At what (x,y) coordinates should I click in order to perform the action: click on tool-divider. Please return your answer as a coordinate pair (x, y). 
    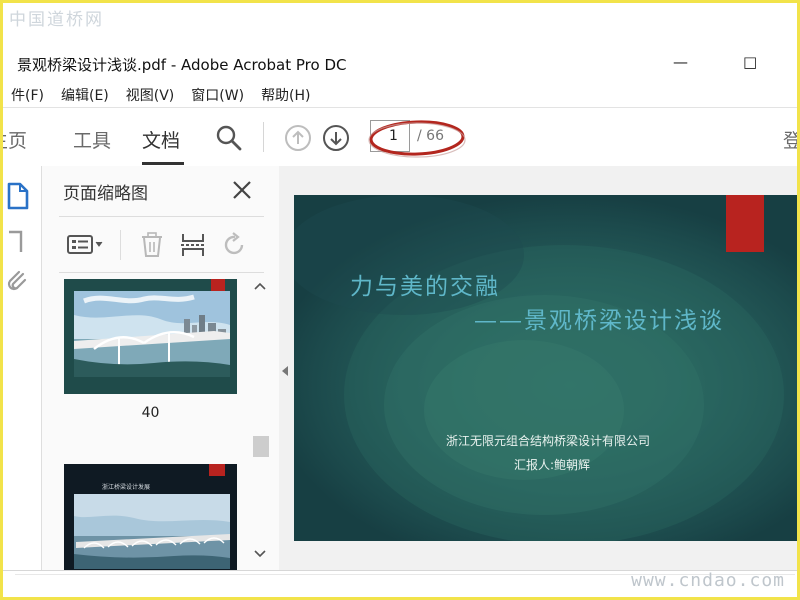
    Looking at the image, I should click on (120, 245).